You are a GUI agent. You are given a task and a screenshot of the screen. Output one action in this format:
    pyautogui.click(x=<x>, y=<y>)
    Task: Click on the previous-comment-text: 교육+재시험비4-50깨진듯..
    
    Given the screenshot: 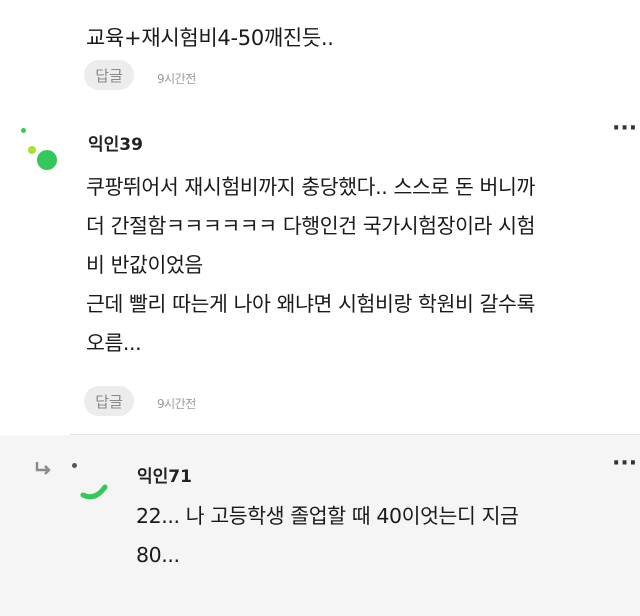 What is the action you would take?
    pyautogui.click(x=210, y=38)
    